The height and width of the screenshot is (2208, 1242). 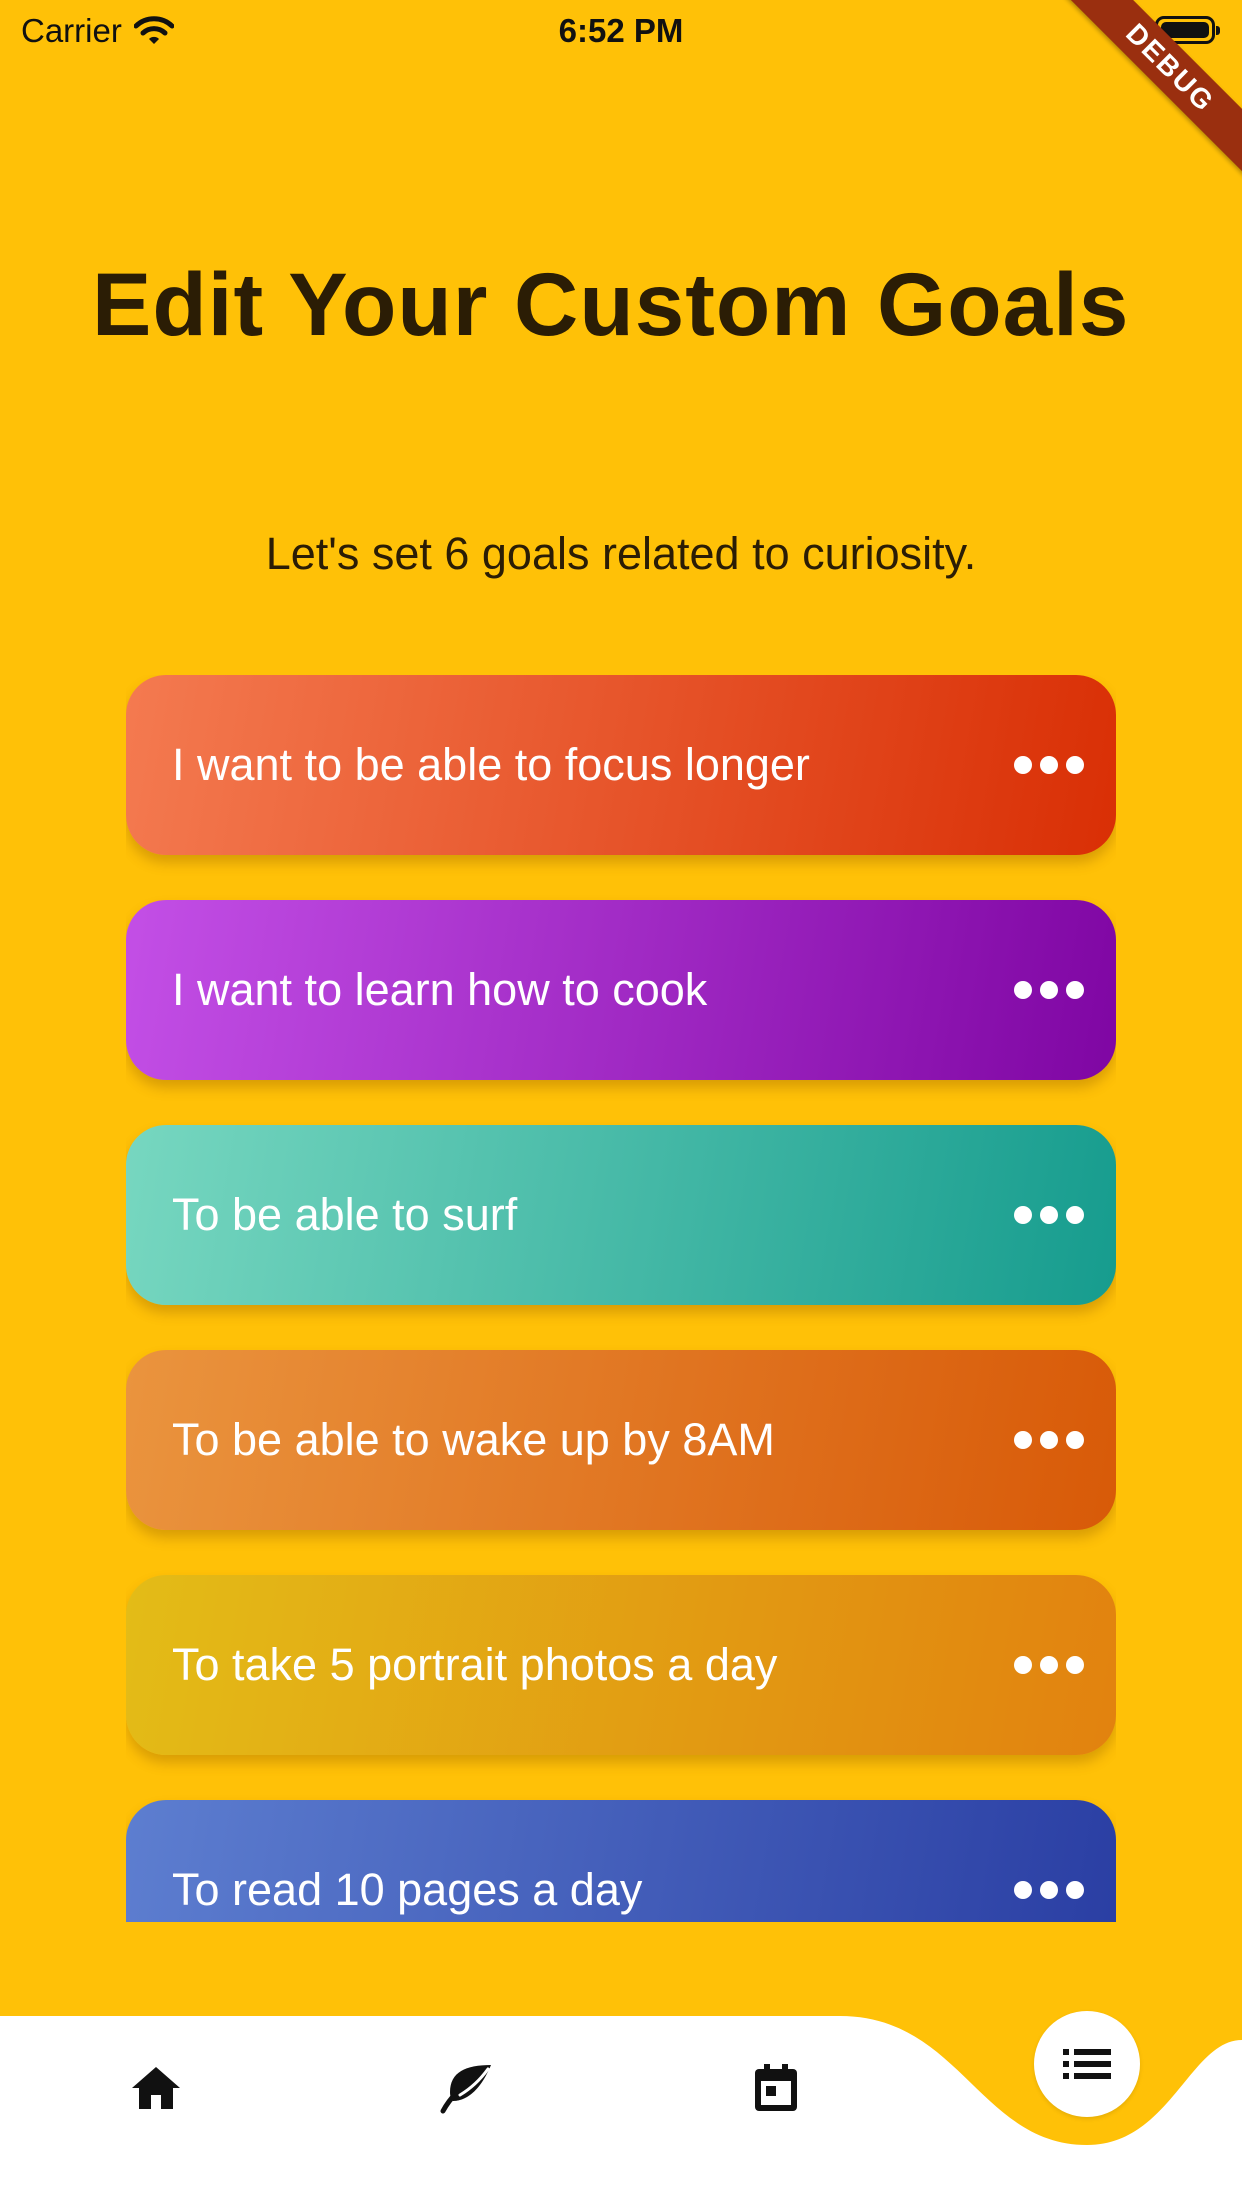 I want to click on calendar-icon, so click(x=776, y=2088).